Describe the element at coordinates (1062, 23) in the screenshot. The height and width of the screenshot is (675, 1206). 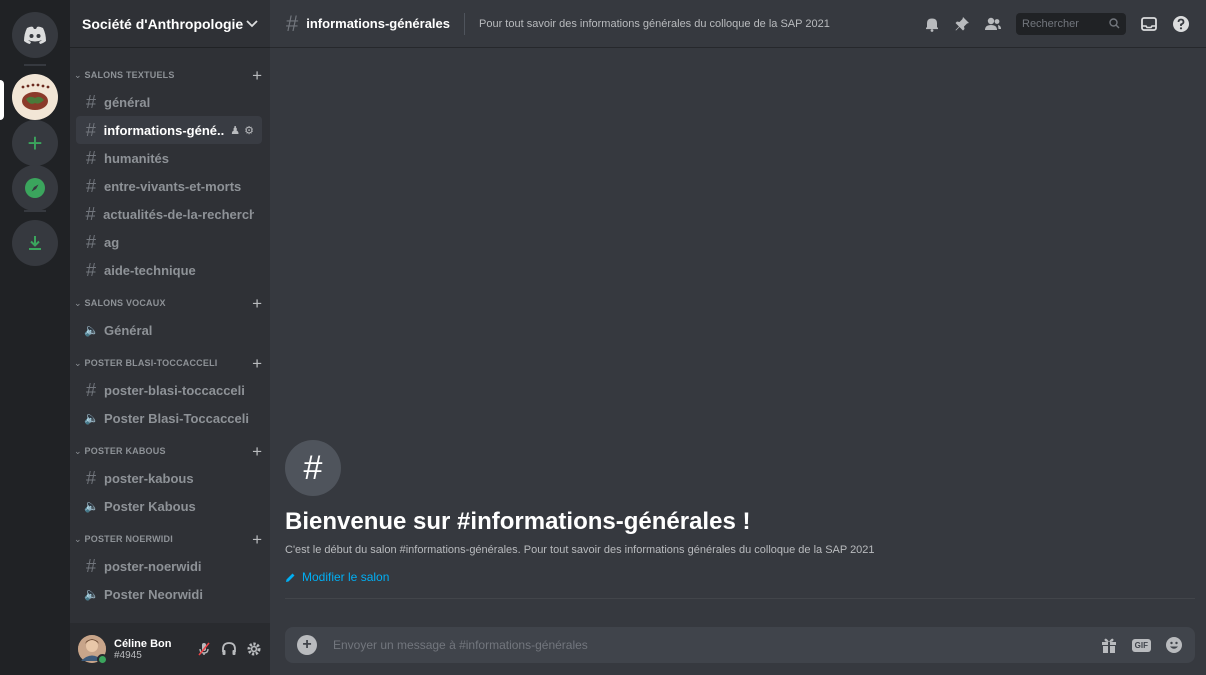
I see `search-input` at that location.